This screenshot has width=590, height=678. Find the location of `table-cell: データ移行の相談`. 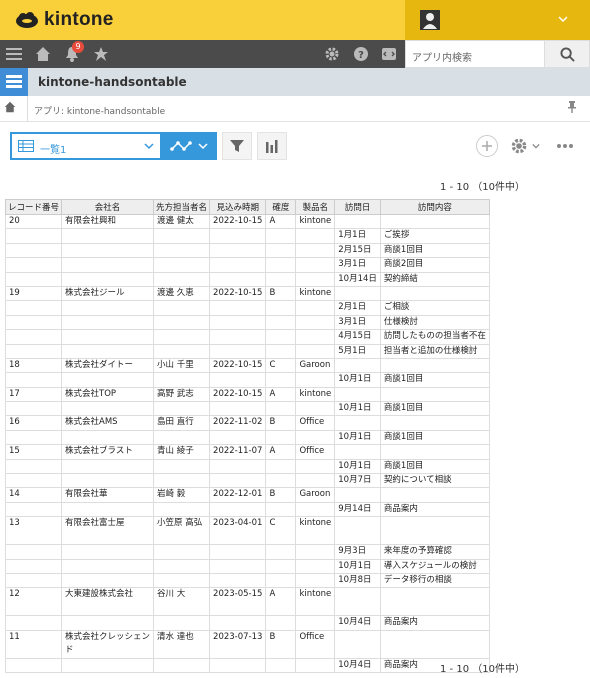

table-cell: データ移行の相談 is located at coordinates (434, 580).